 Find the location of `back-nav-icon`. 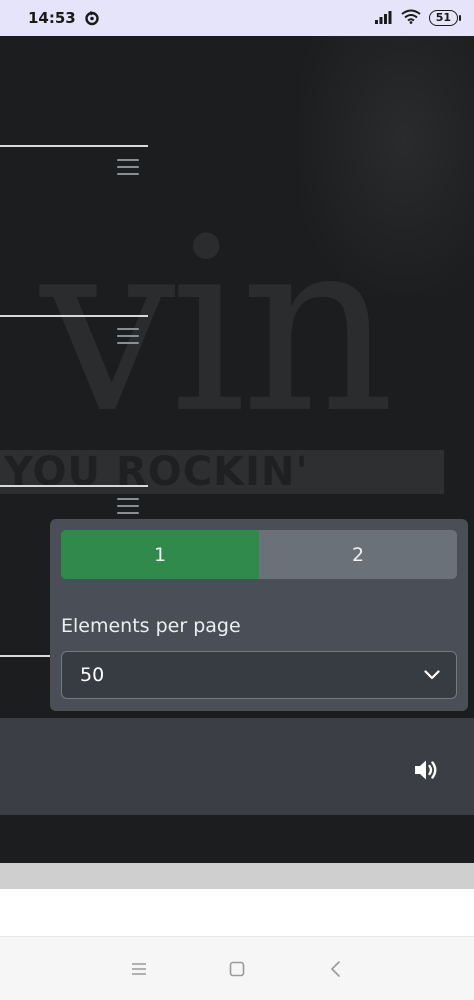

back-nav-icon is located at coordinates (336, 969).